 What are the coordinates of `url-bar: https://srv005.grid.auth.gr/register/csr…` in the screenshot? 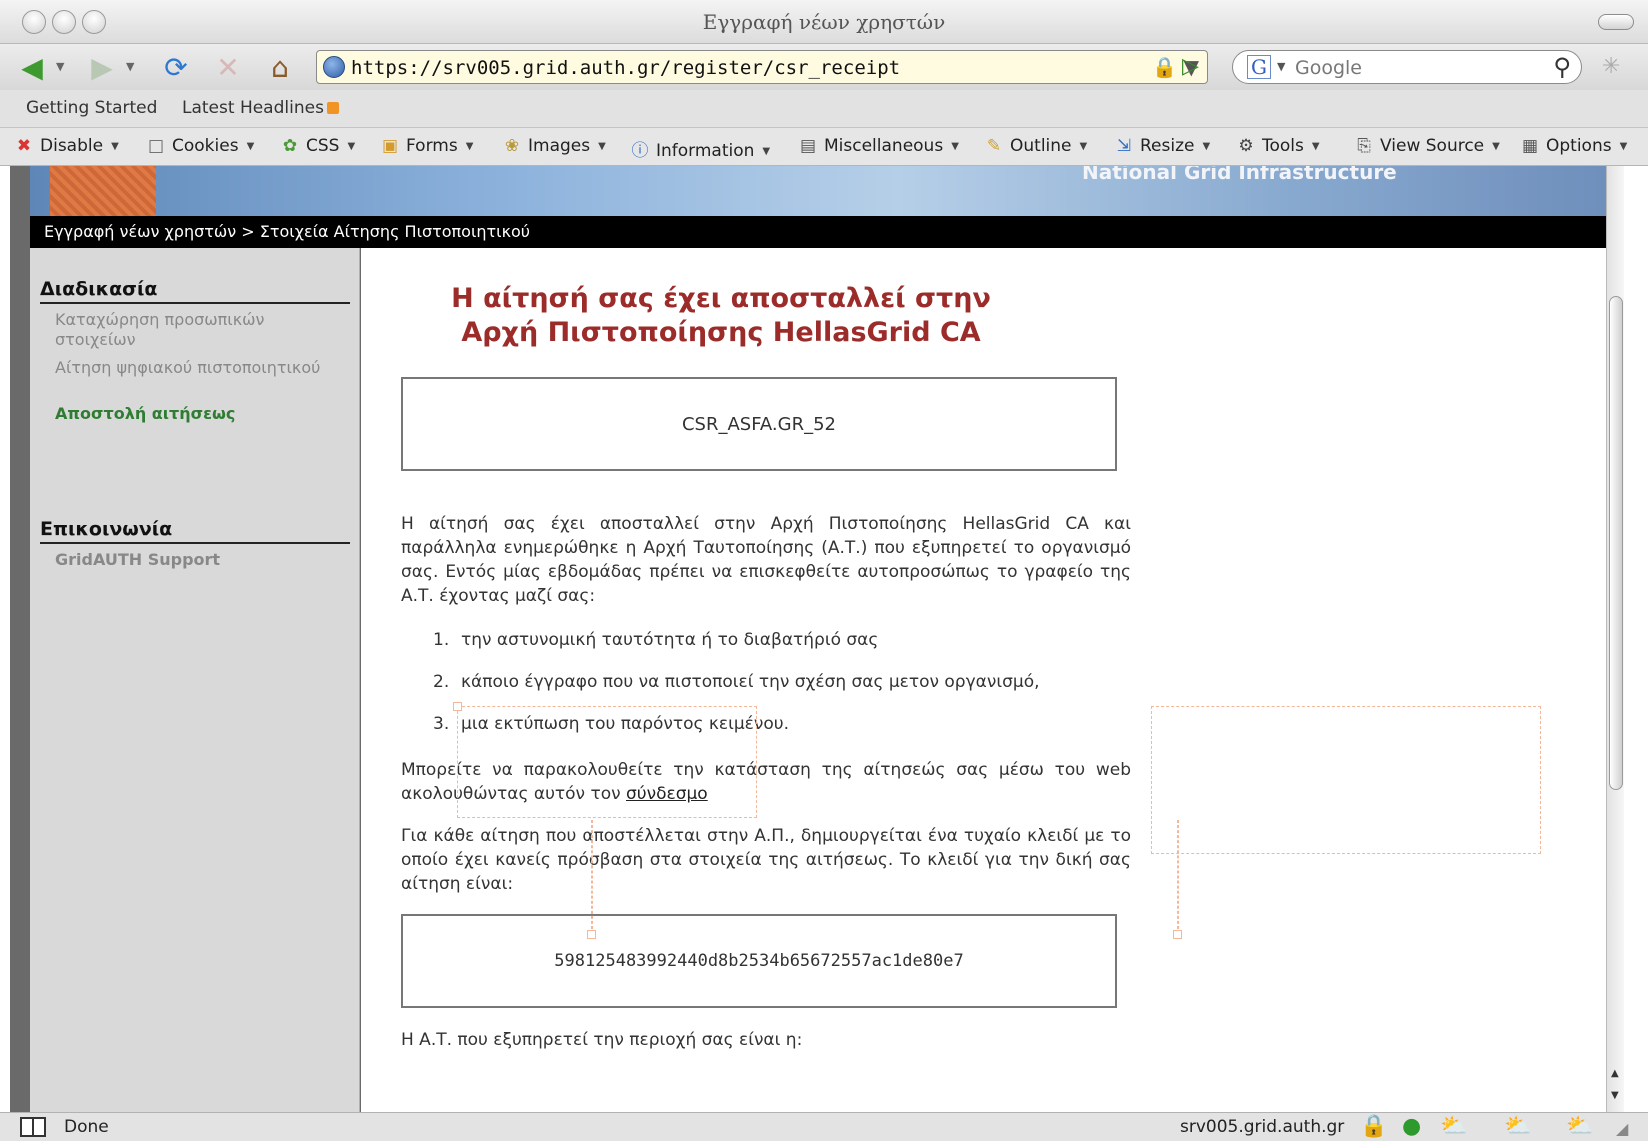 It's located at (762, 67).